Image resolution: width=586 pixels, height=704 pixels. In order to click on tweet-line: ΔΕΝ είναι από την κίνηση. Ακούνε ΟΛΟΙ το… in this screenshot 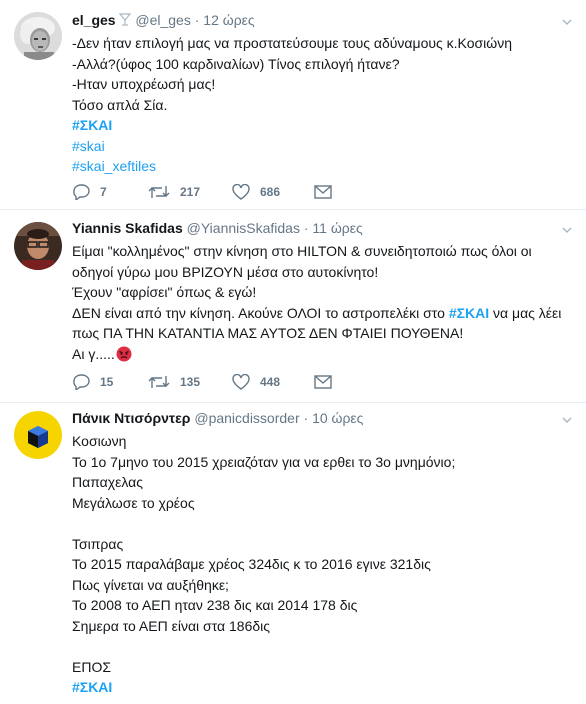, I will do `click(324, 313)`.